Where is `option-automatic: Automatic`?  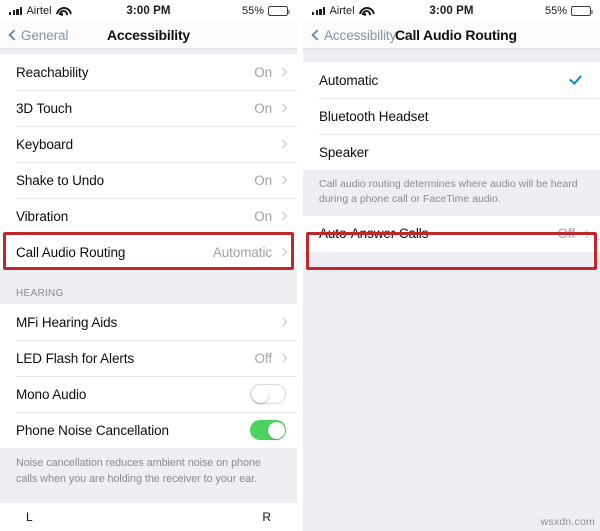 option-automatic: Automatic is located at coordinates (451, 80).